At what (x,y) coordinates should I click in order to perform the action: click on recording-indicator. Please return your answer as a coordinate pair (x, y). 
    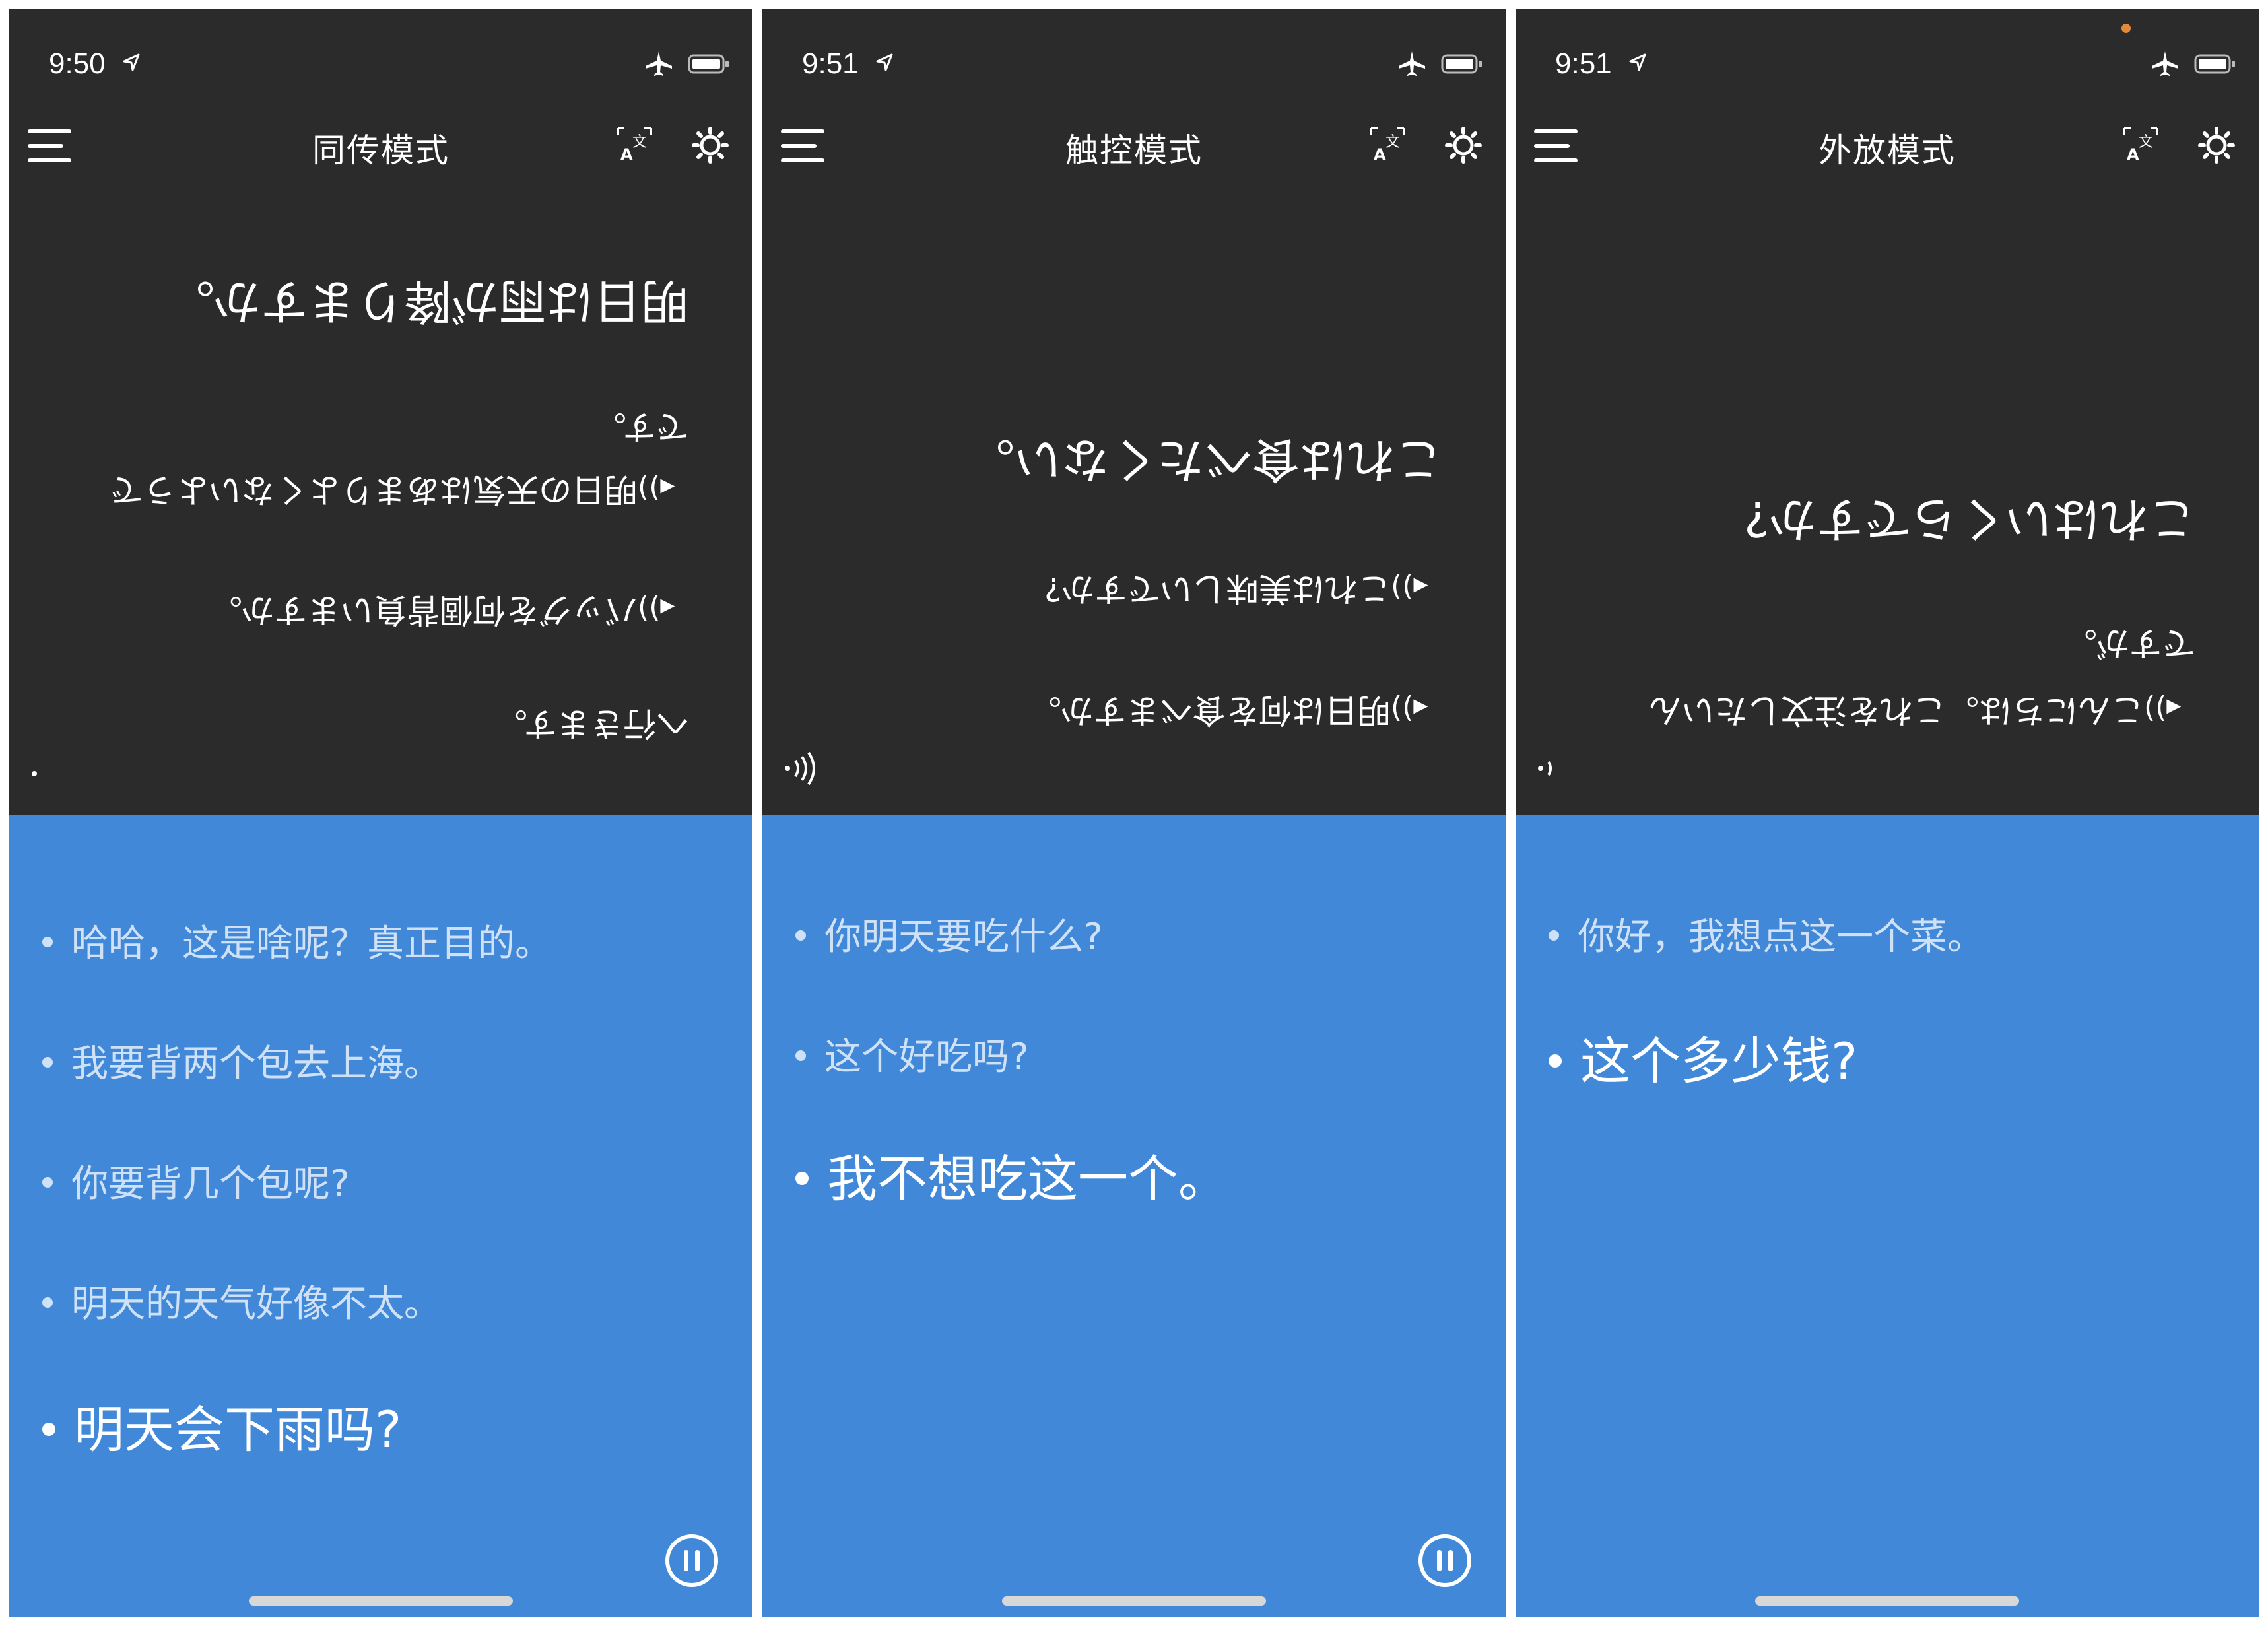
    Looking at the image, I should click on (2126, 29).